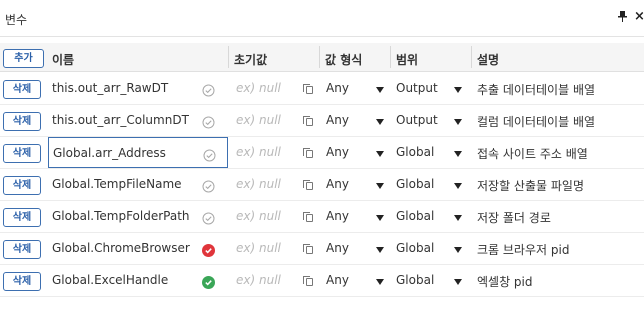  What do you see at coordinates (639, 16) in the screenshot?
I see `close-icon: ×` at bounding box center [639, 16].